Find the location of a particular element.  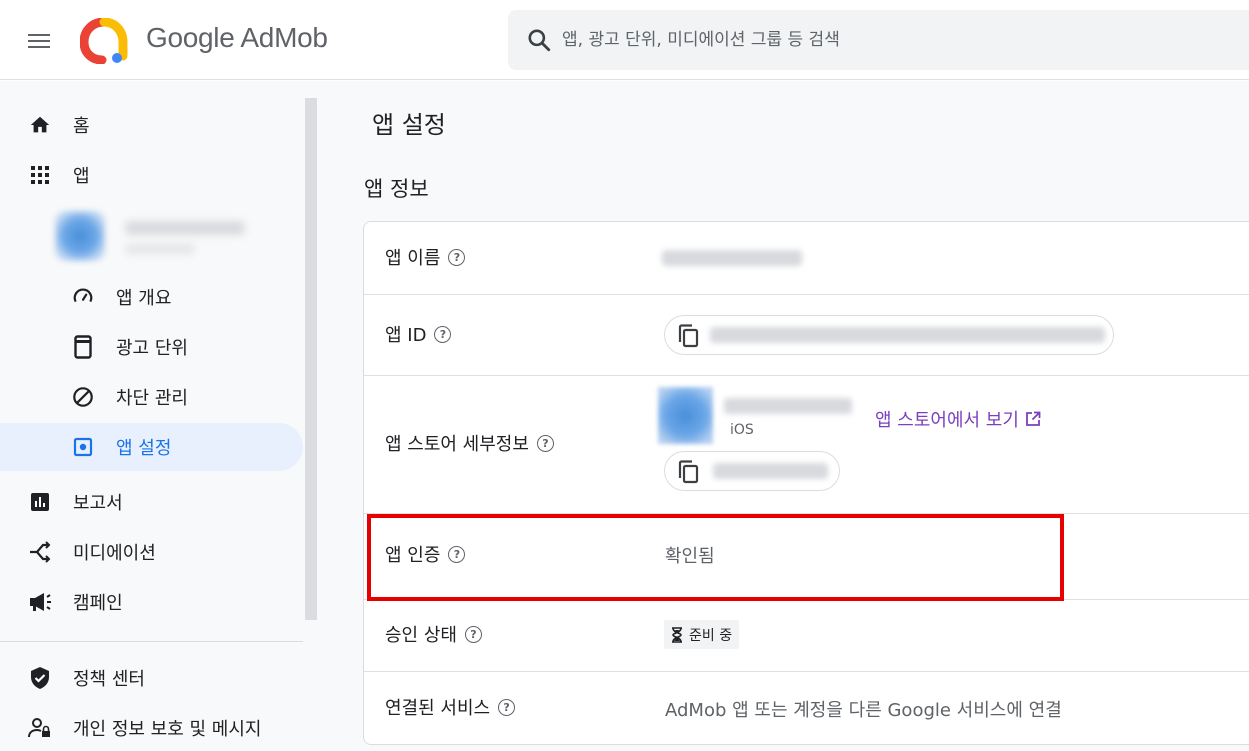

app-sub-blurred is located at coordinates (160, 249).